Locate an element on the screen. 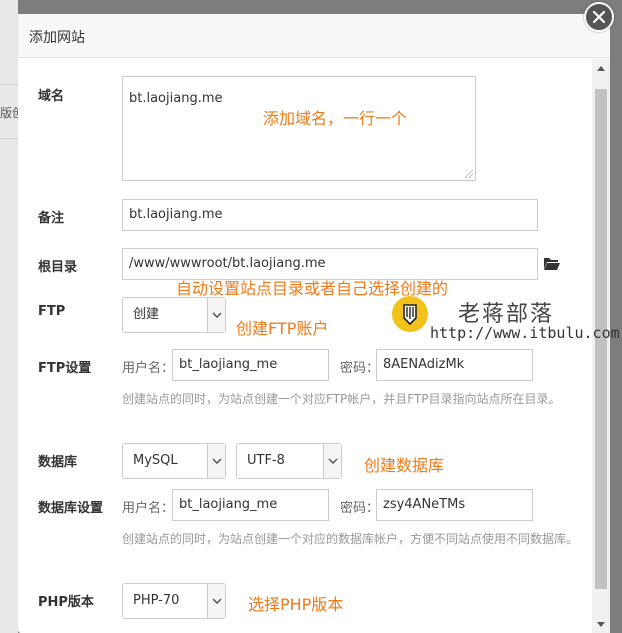 This screenshot has height=633, width=622. db-password-input: zsy4ANeTMs is located at coordinates (454, 505).